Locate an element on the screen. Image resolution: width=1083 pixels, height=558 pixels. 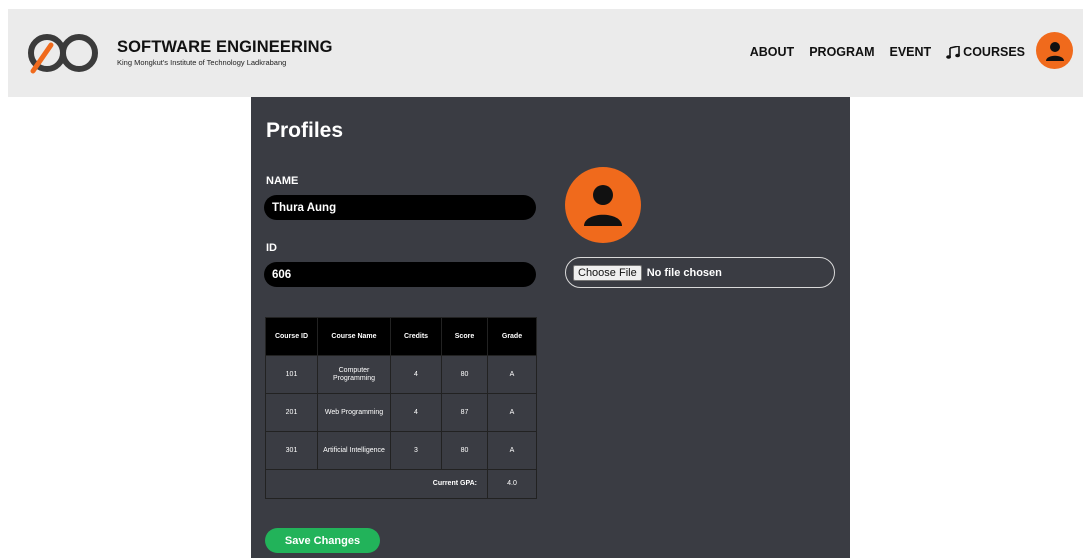
gpa-row: Current GPA: 4.0 is located at coordinates (401, 484).